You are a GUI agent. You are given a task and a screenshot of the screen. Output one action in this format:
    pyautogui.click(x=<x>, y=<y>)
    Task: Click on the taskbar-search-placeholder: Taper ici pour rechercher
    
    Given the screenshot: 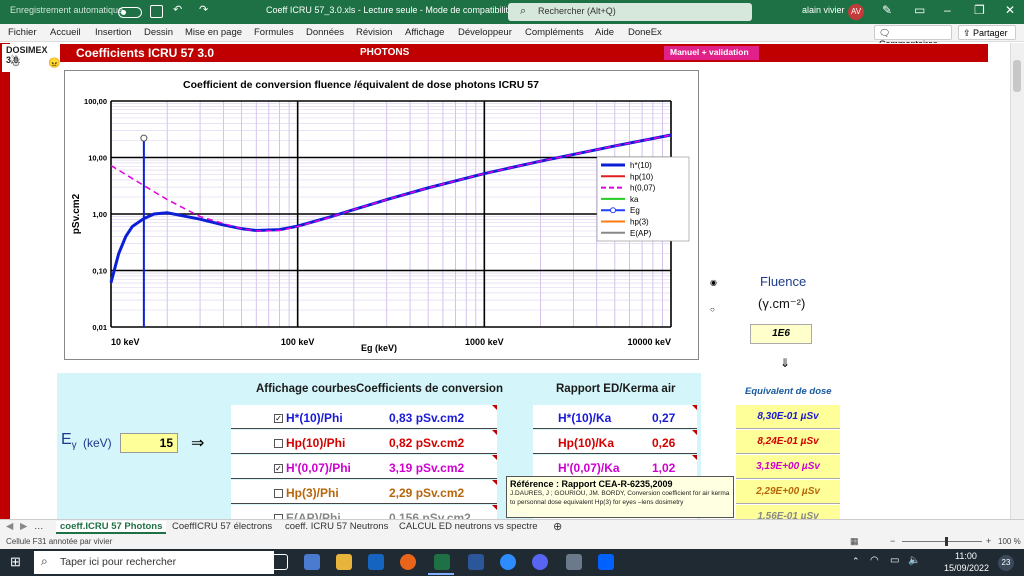 What is the action you would take?
    pyautogui.click(x=118, y=562)
    